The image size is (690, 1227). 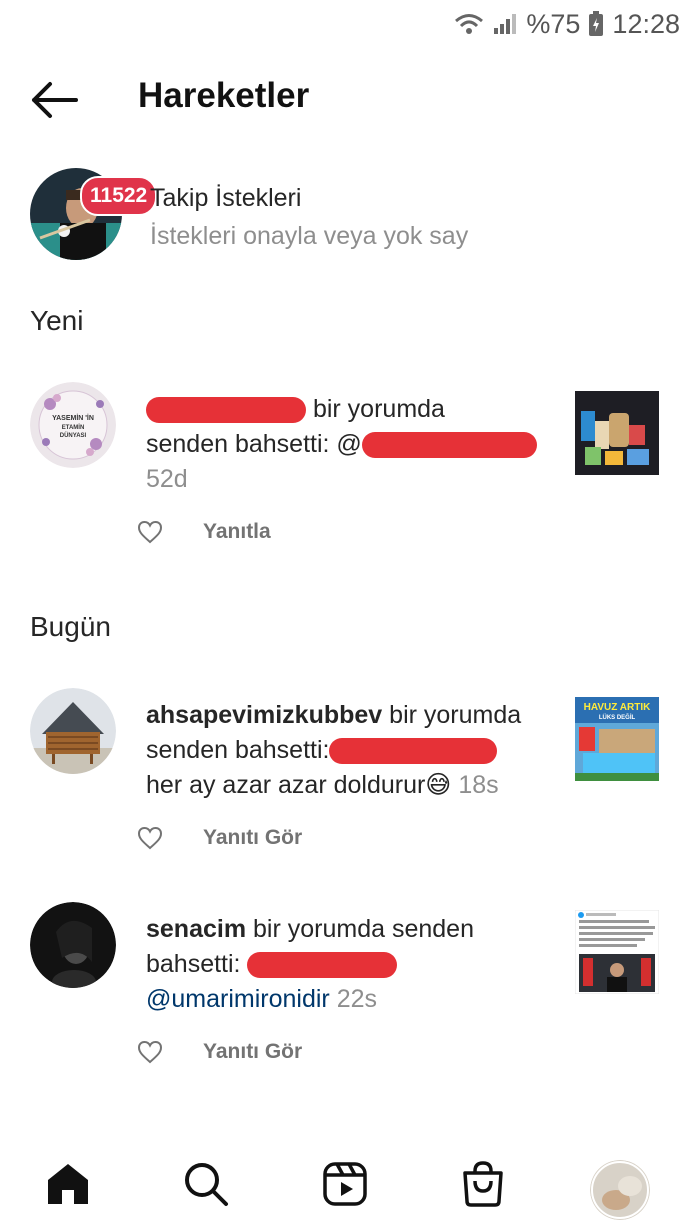 I want to click on shopping-bag-icon, so click(x=483, y=1184).